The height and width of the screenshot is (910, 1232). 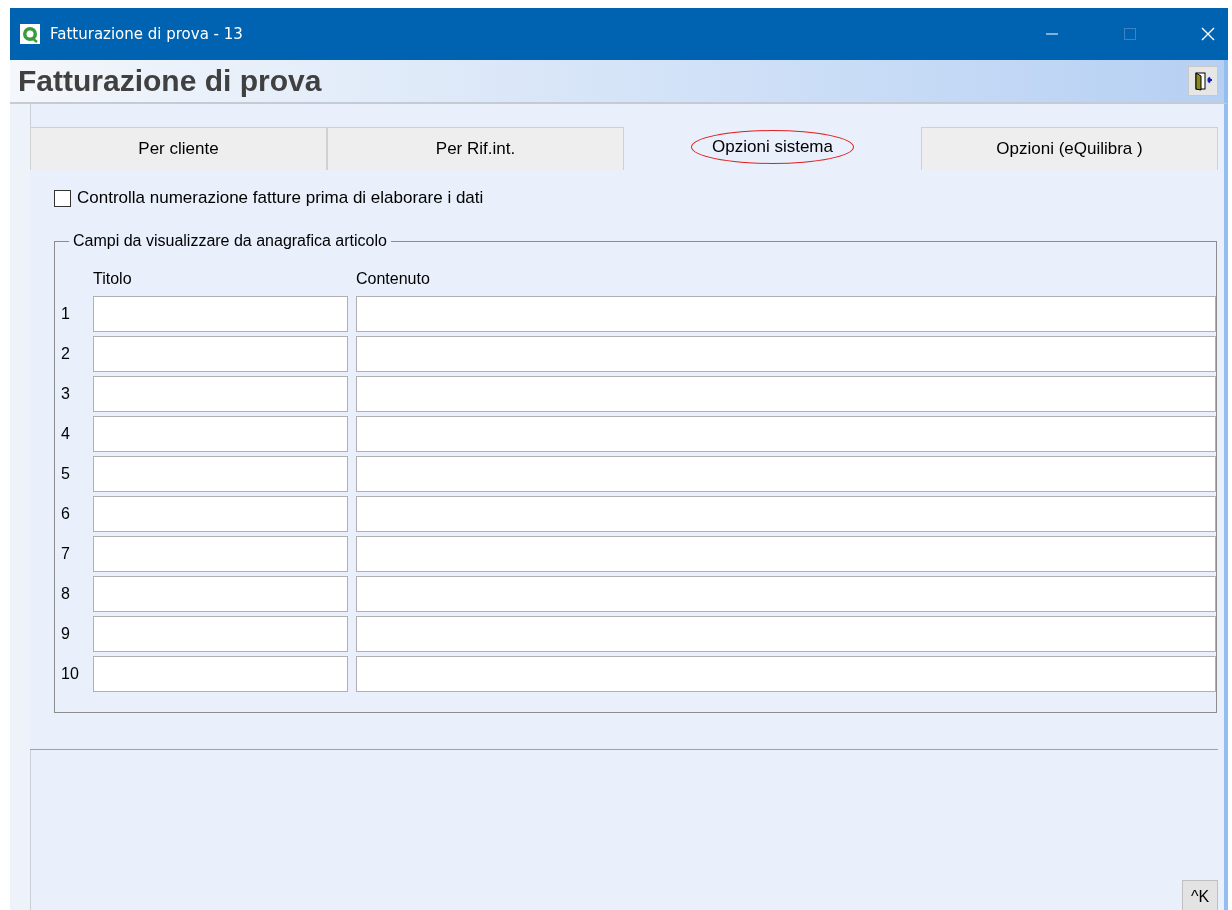 I want to click on app-logo-icon, so click(x=30, y=34).